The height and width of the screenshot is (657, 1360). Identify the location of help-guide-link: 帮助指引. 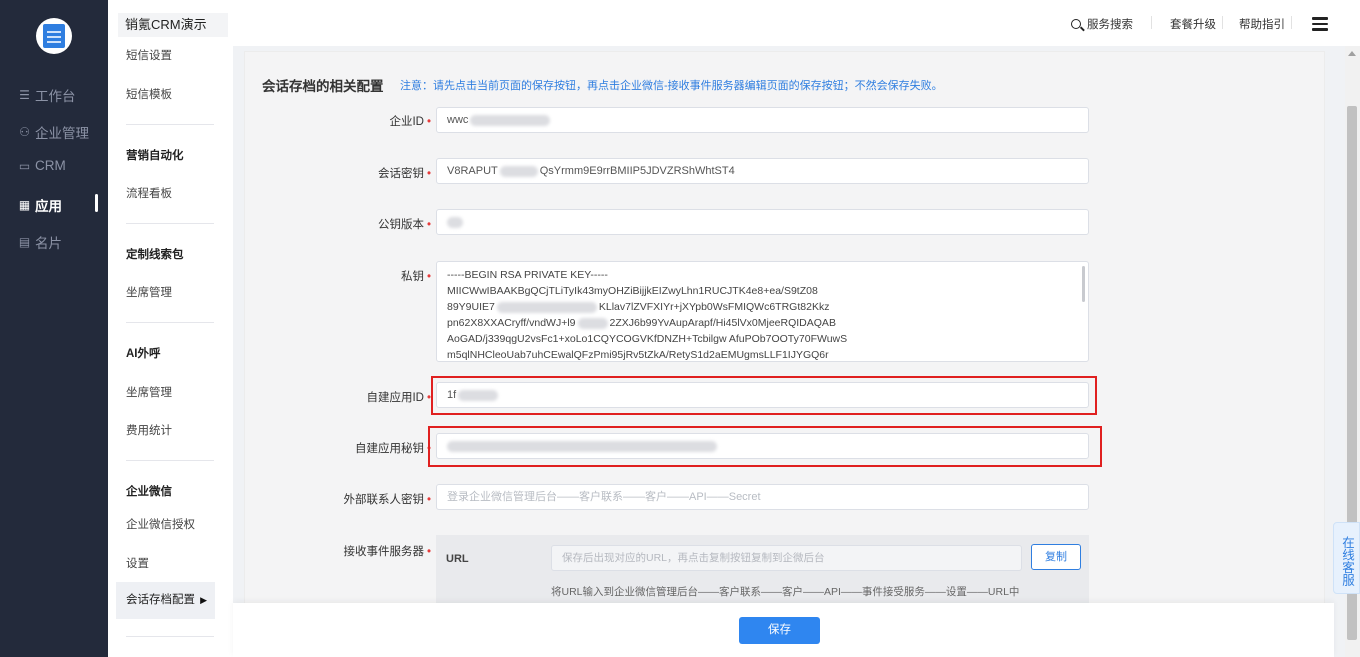
(1262, 24).